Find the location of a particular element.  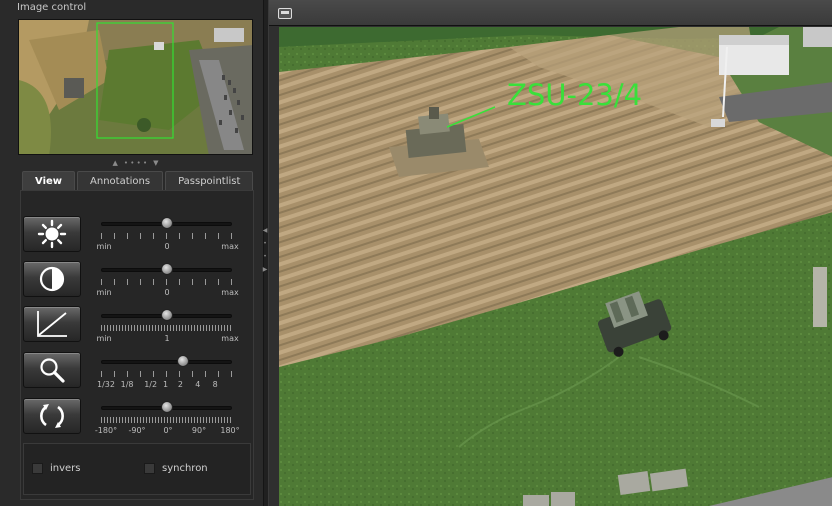

invers-checkbox-box is located at coordinates (37, 468).